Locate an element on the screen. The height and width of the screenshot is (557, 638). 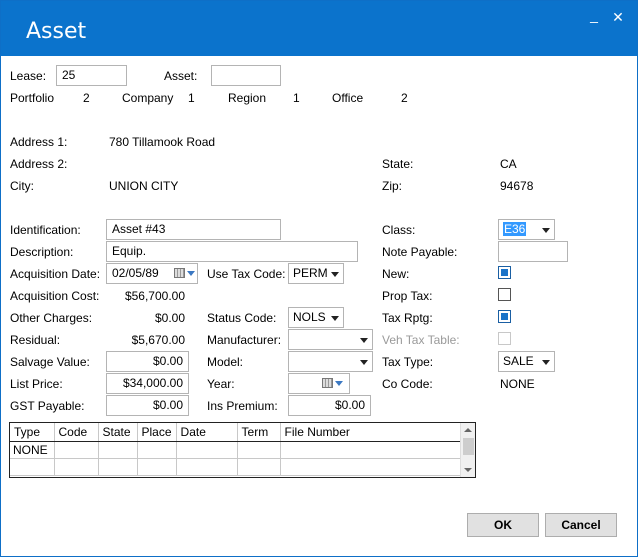
new-label: New: is located at coordinates (396, 274).